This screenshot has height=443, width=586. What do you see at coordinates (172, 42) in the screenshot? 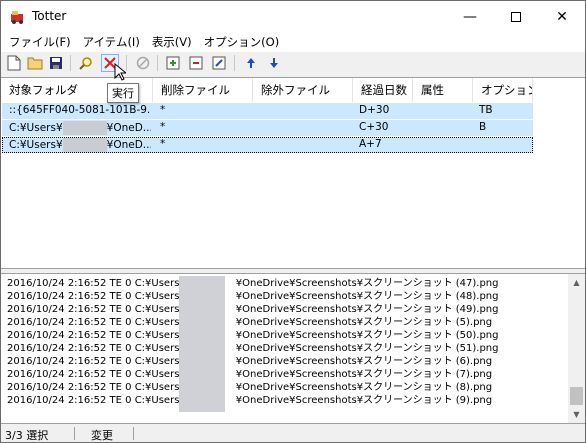
I see `menu-view: 表示(V)` at bounding box center [172, 42].